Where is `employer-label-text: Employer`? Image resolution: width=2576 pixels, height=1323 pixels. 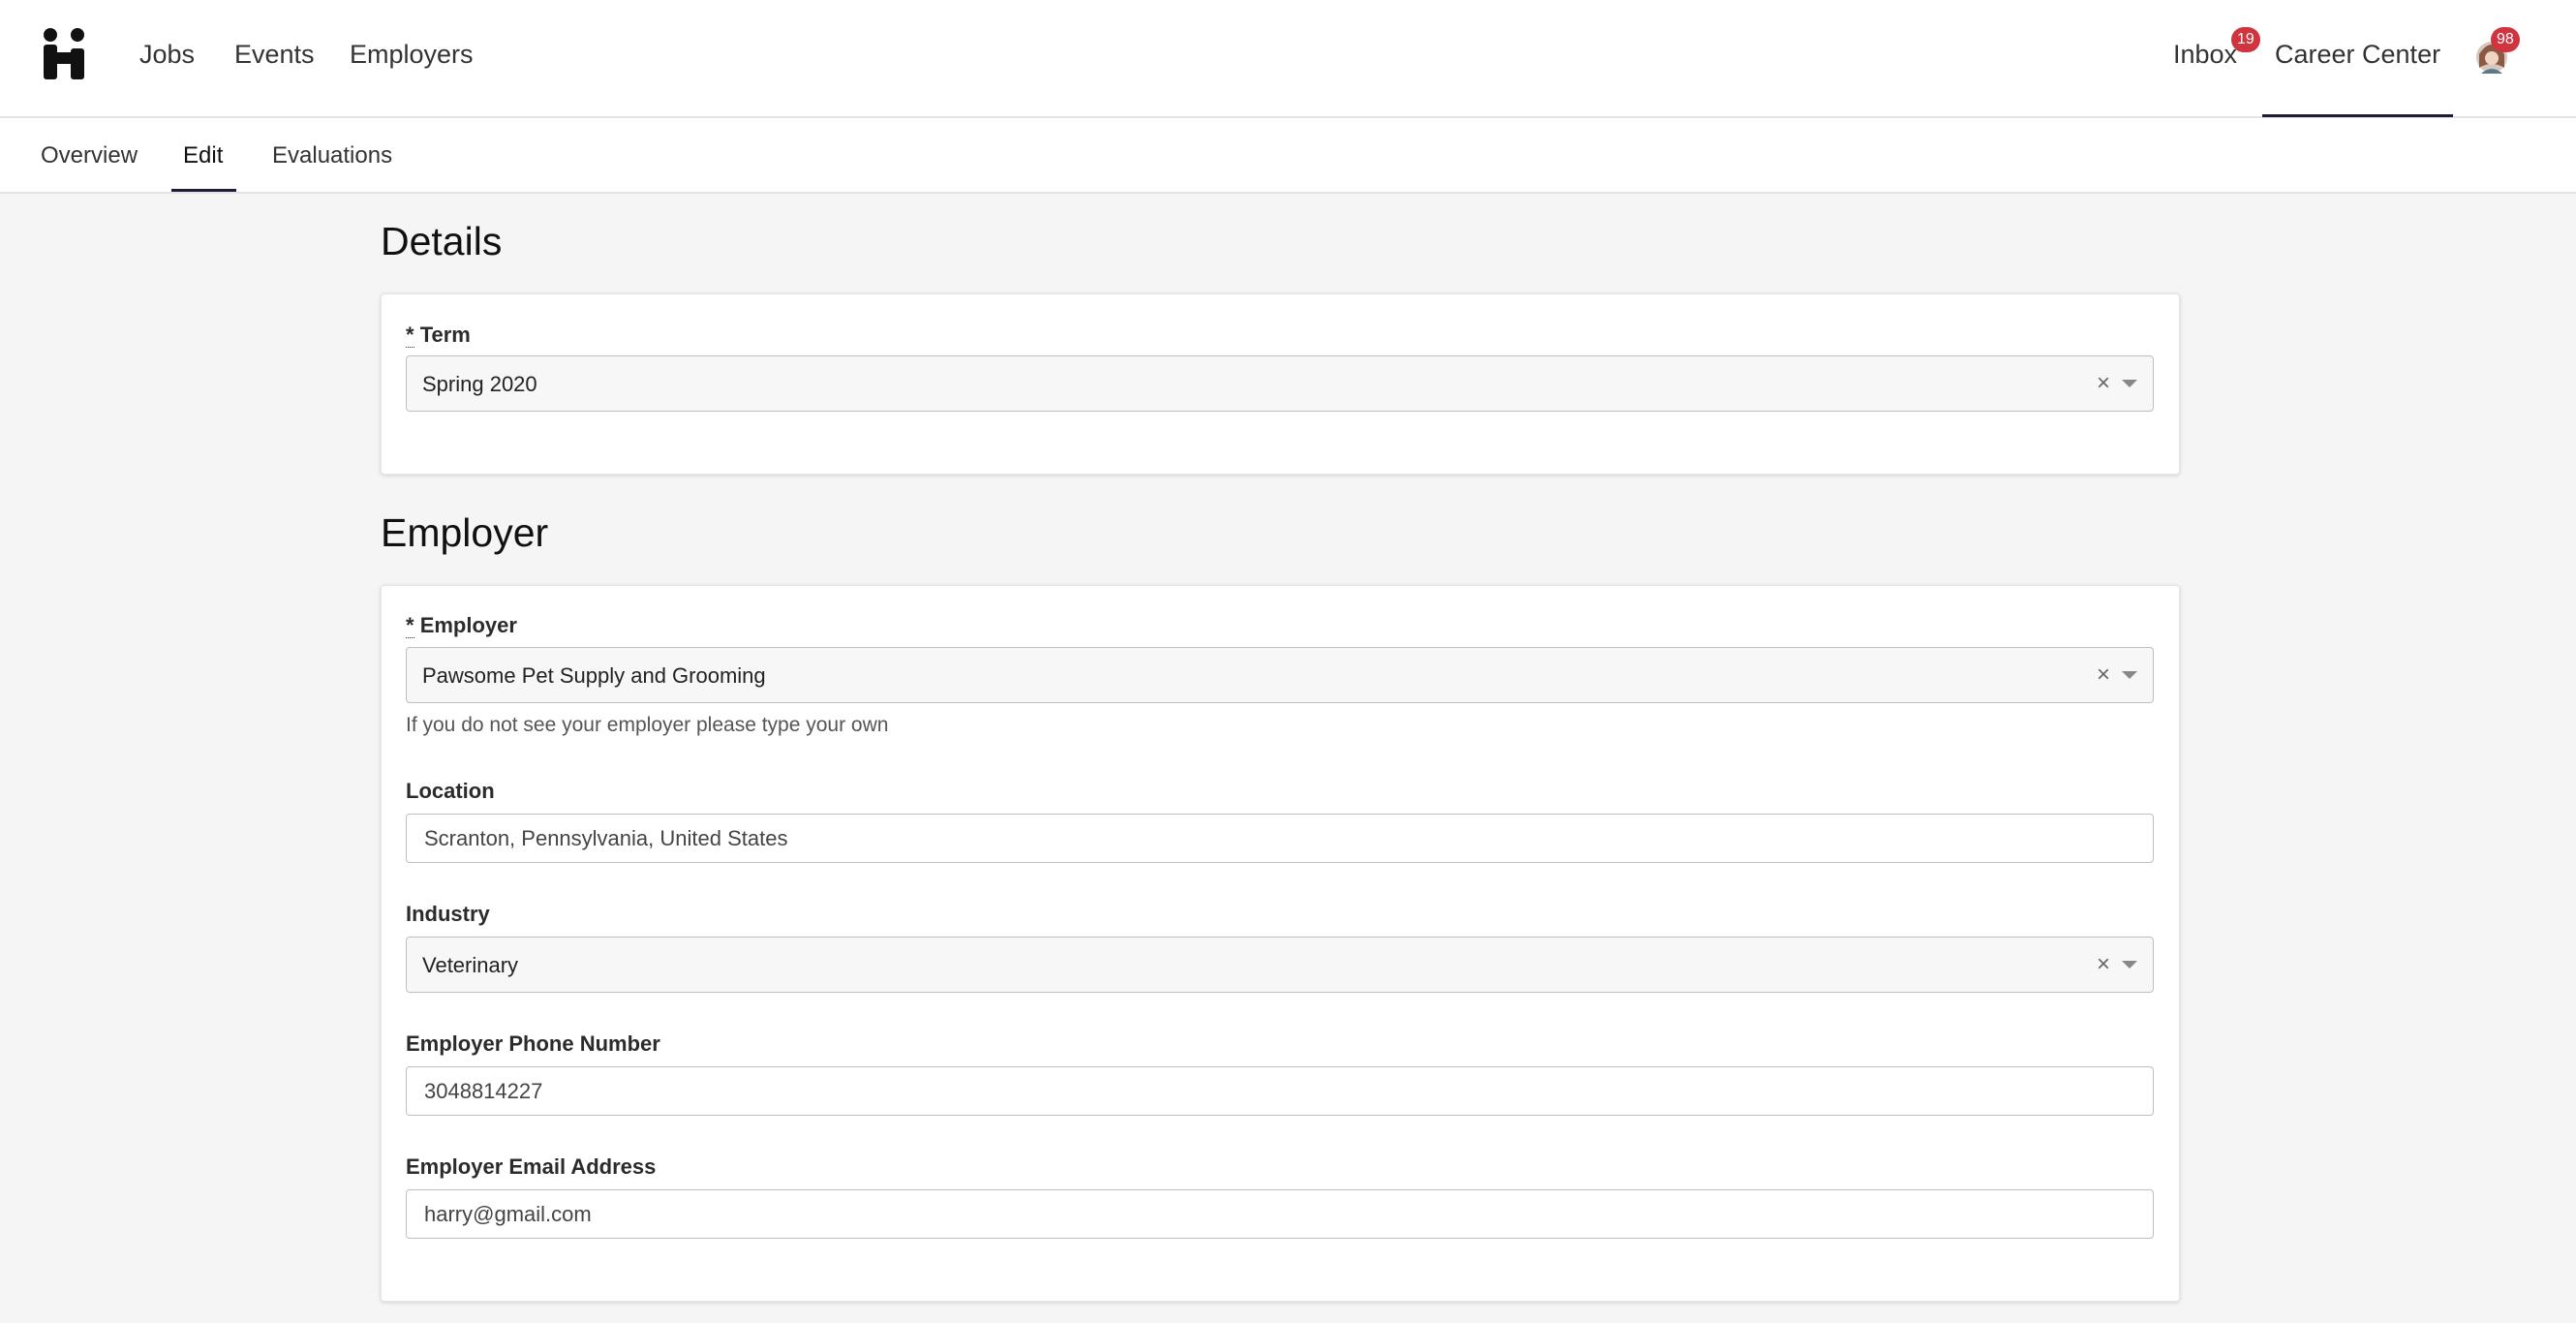
employer-label-text: Employer is located at coordinates (468, 625).